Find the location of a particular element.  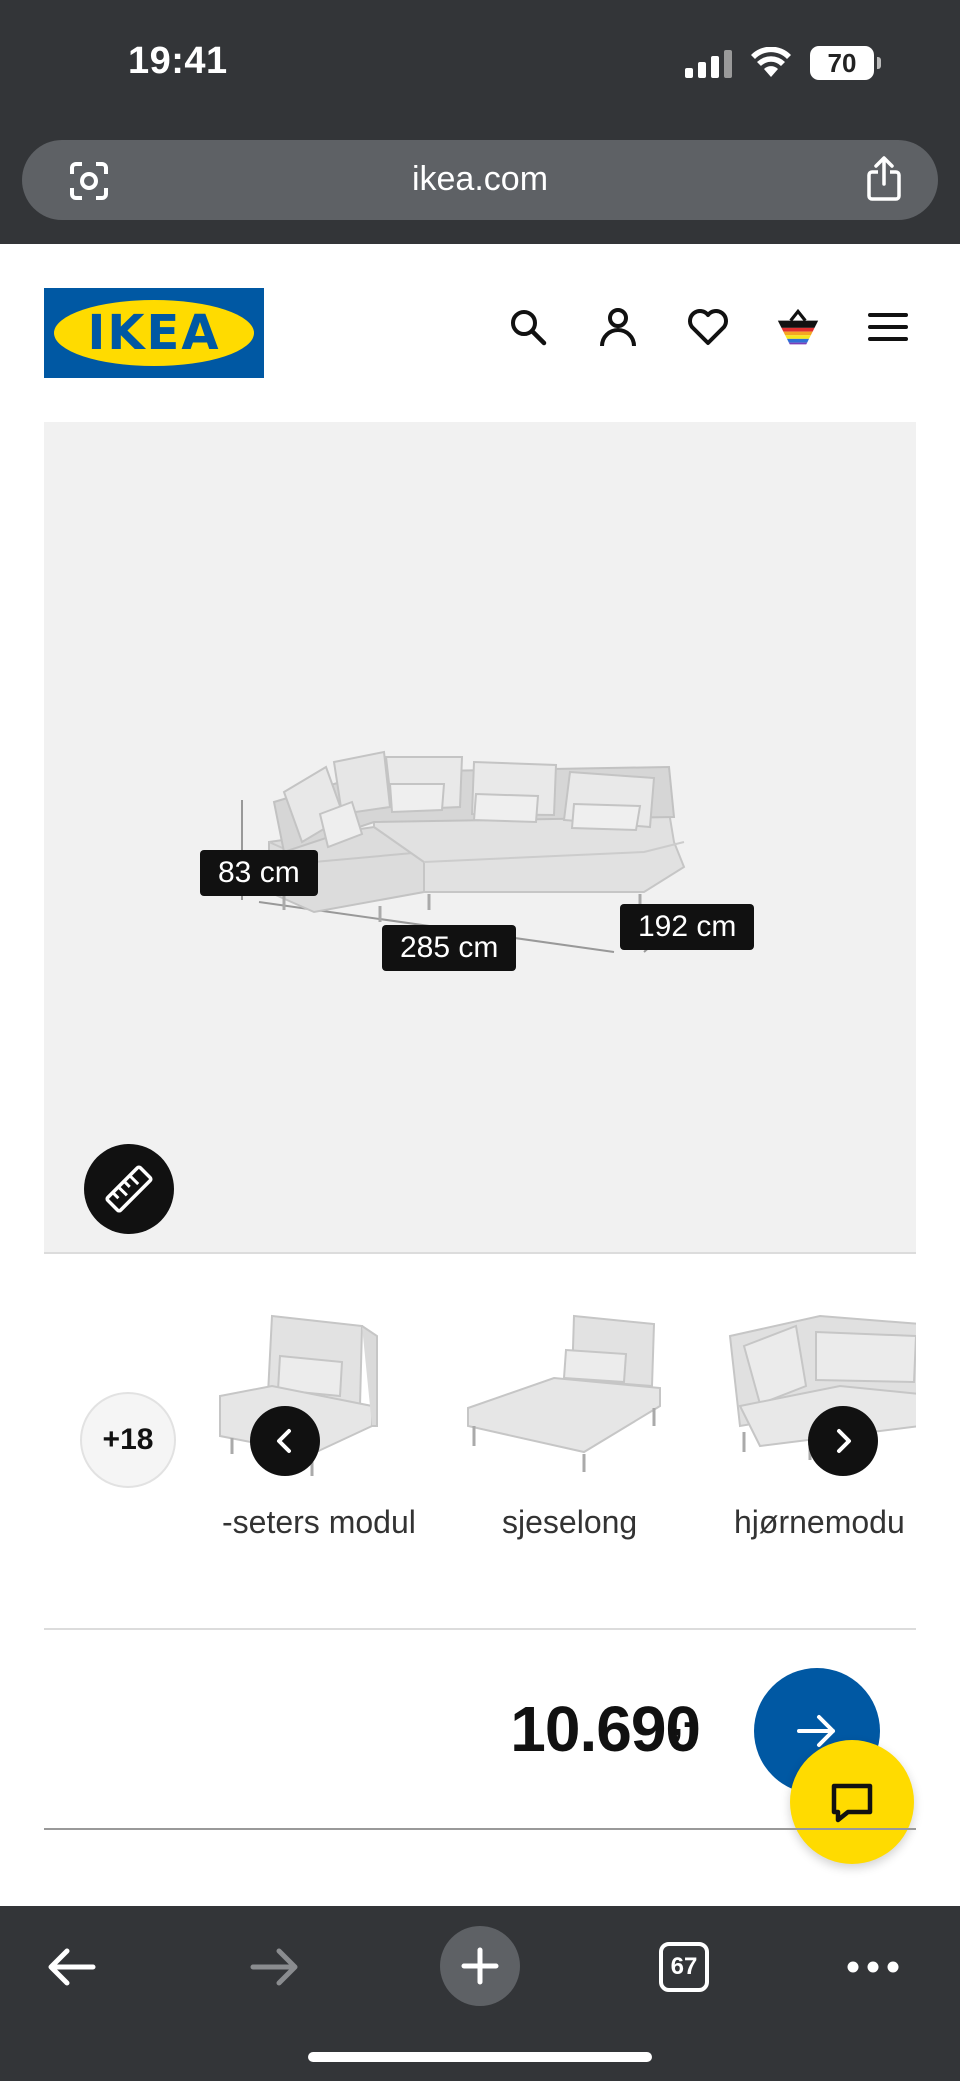

arrow-left-icon is located at coordinates (72, 1967).